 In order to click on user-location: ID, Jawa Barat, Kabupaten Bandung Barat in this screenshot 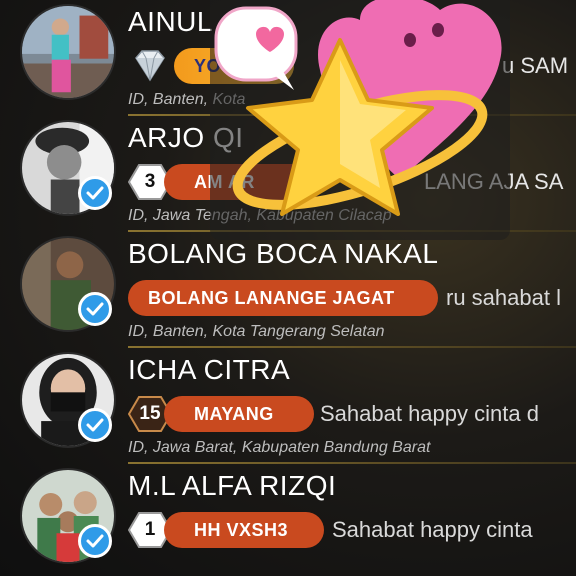, I will do `click(279, 447)`.